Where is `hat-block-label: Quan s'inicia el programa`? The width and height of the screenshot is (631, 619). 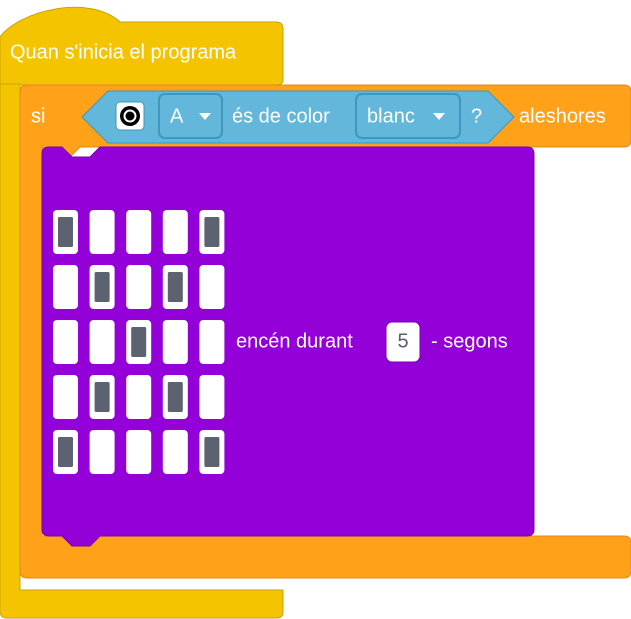 hat-block-label: Quan s'inicia el programa is located at coordinates (123, 52).